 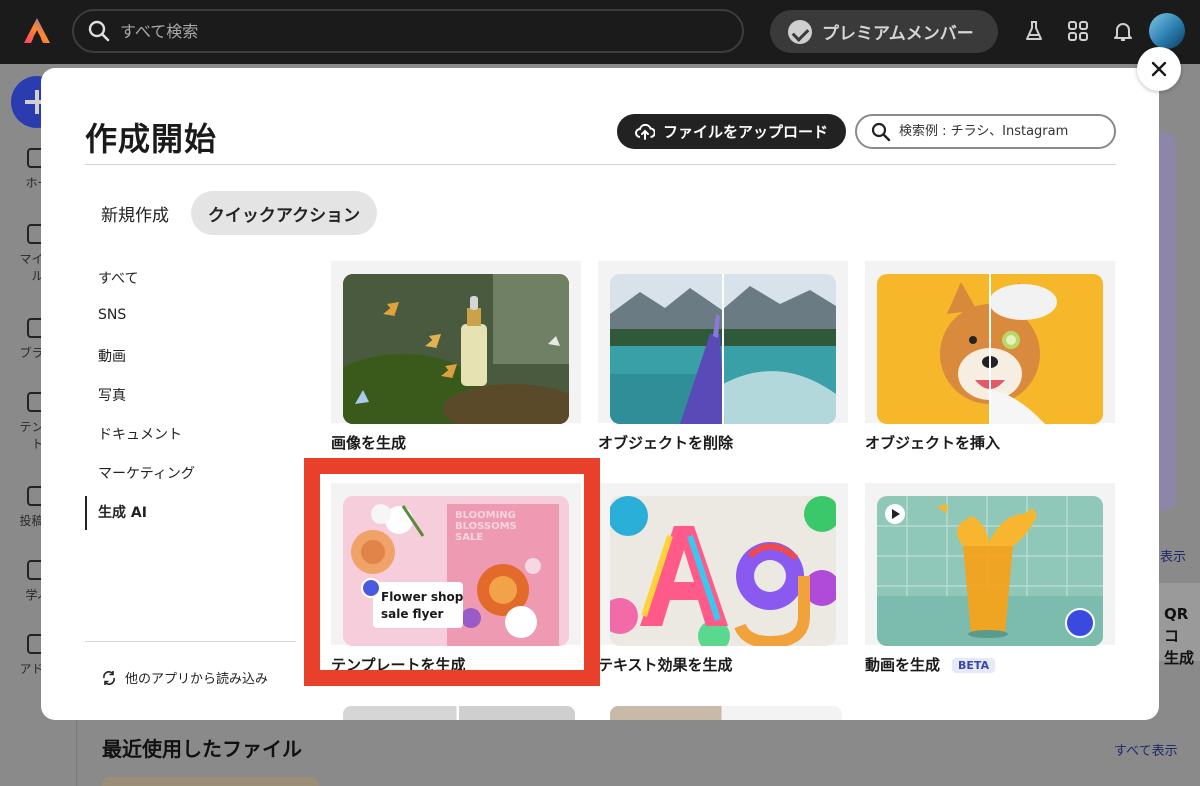 What do you see at coordinates (369, 443) in the screenshot?
I see `card-label: 画像を生成` at bounding box center [369, 443].